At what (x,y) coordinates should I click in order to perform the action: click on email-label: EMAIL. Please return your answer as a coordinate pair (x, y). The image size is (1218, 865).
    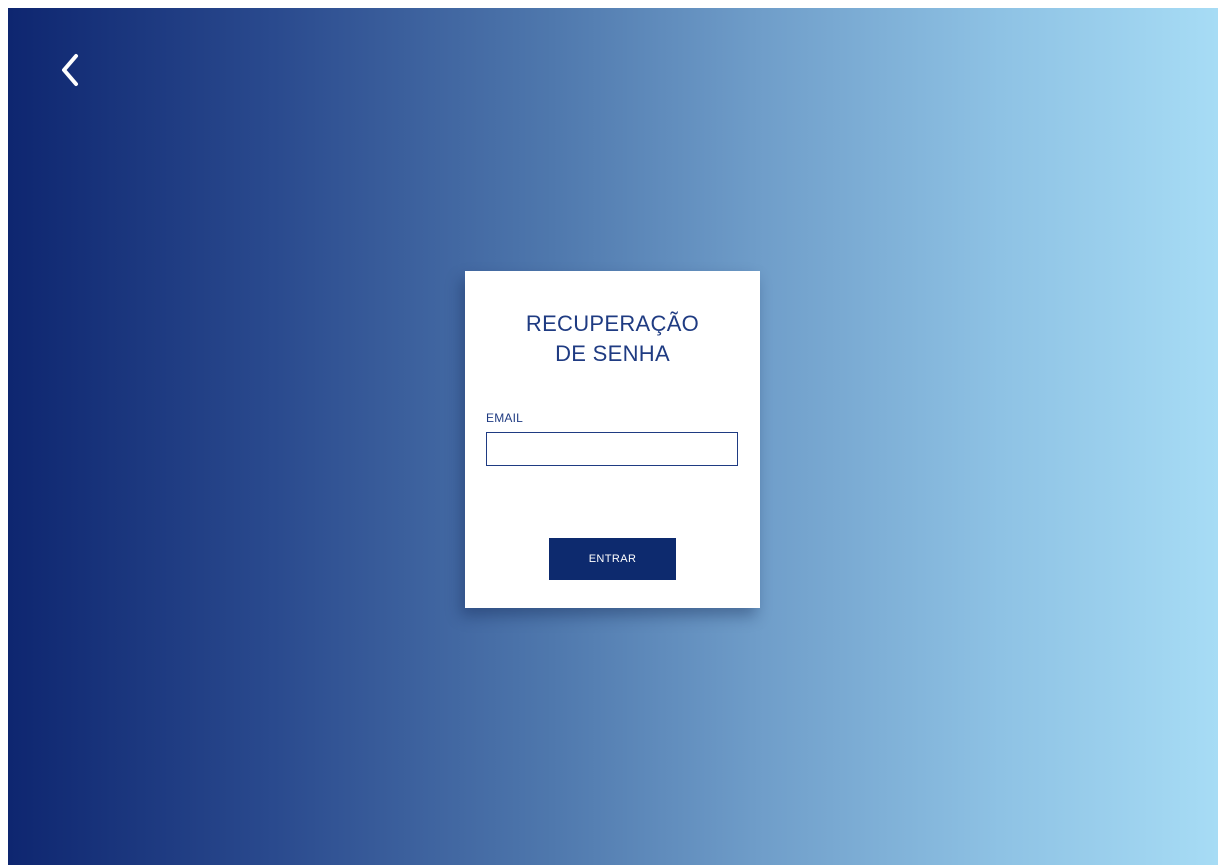
    Looking at the image, I should click on (505, 418).